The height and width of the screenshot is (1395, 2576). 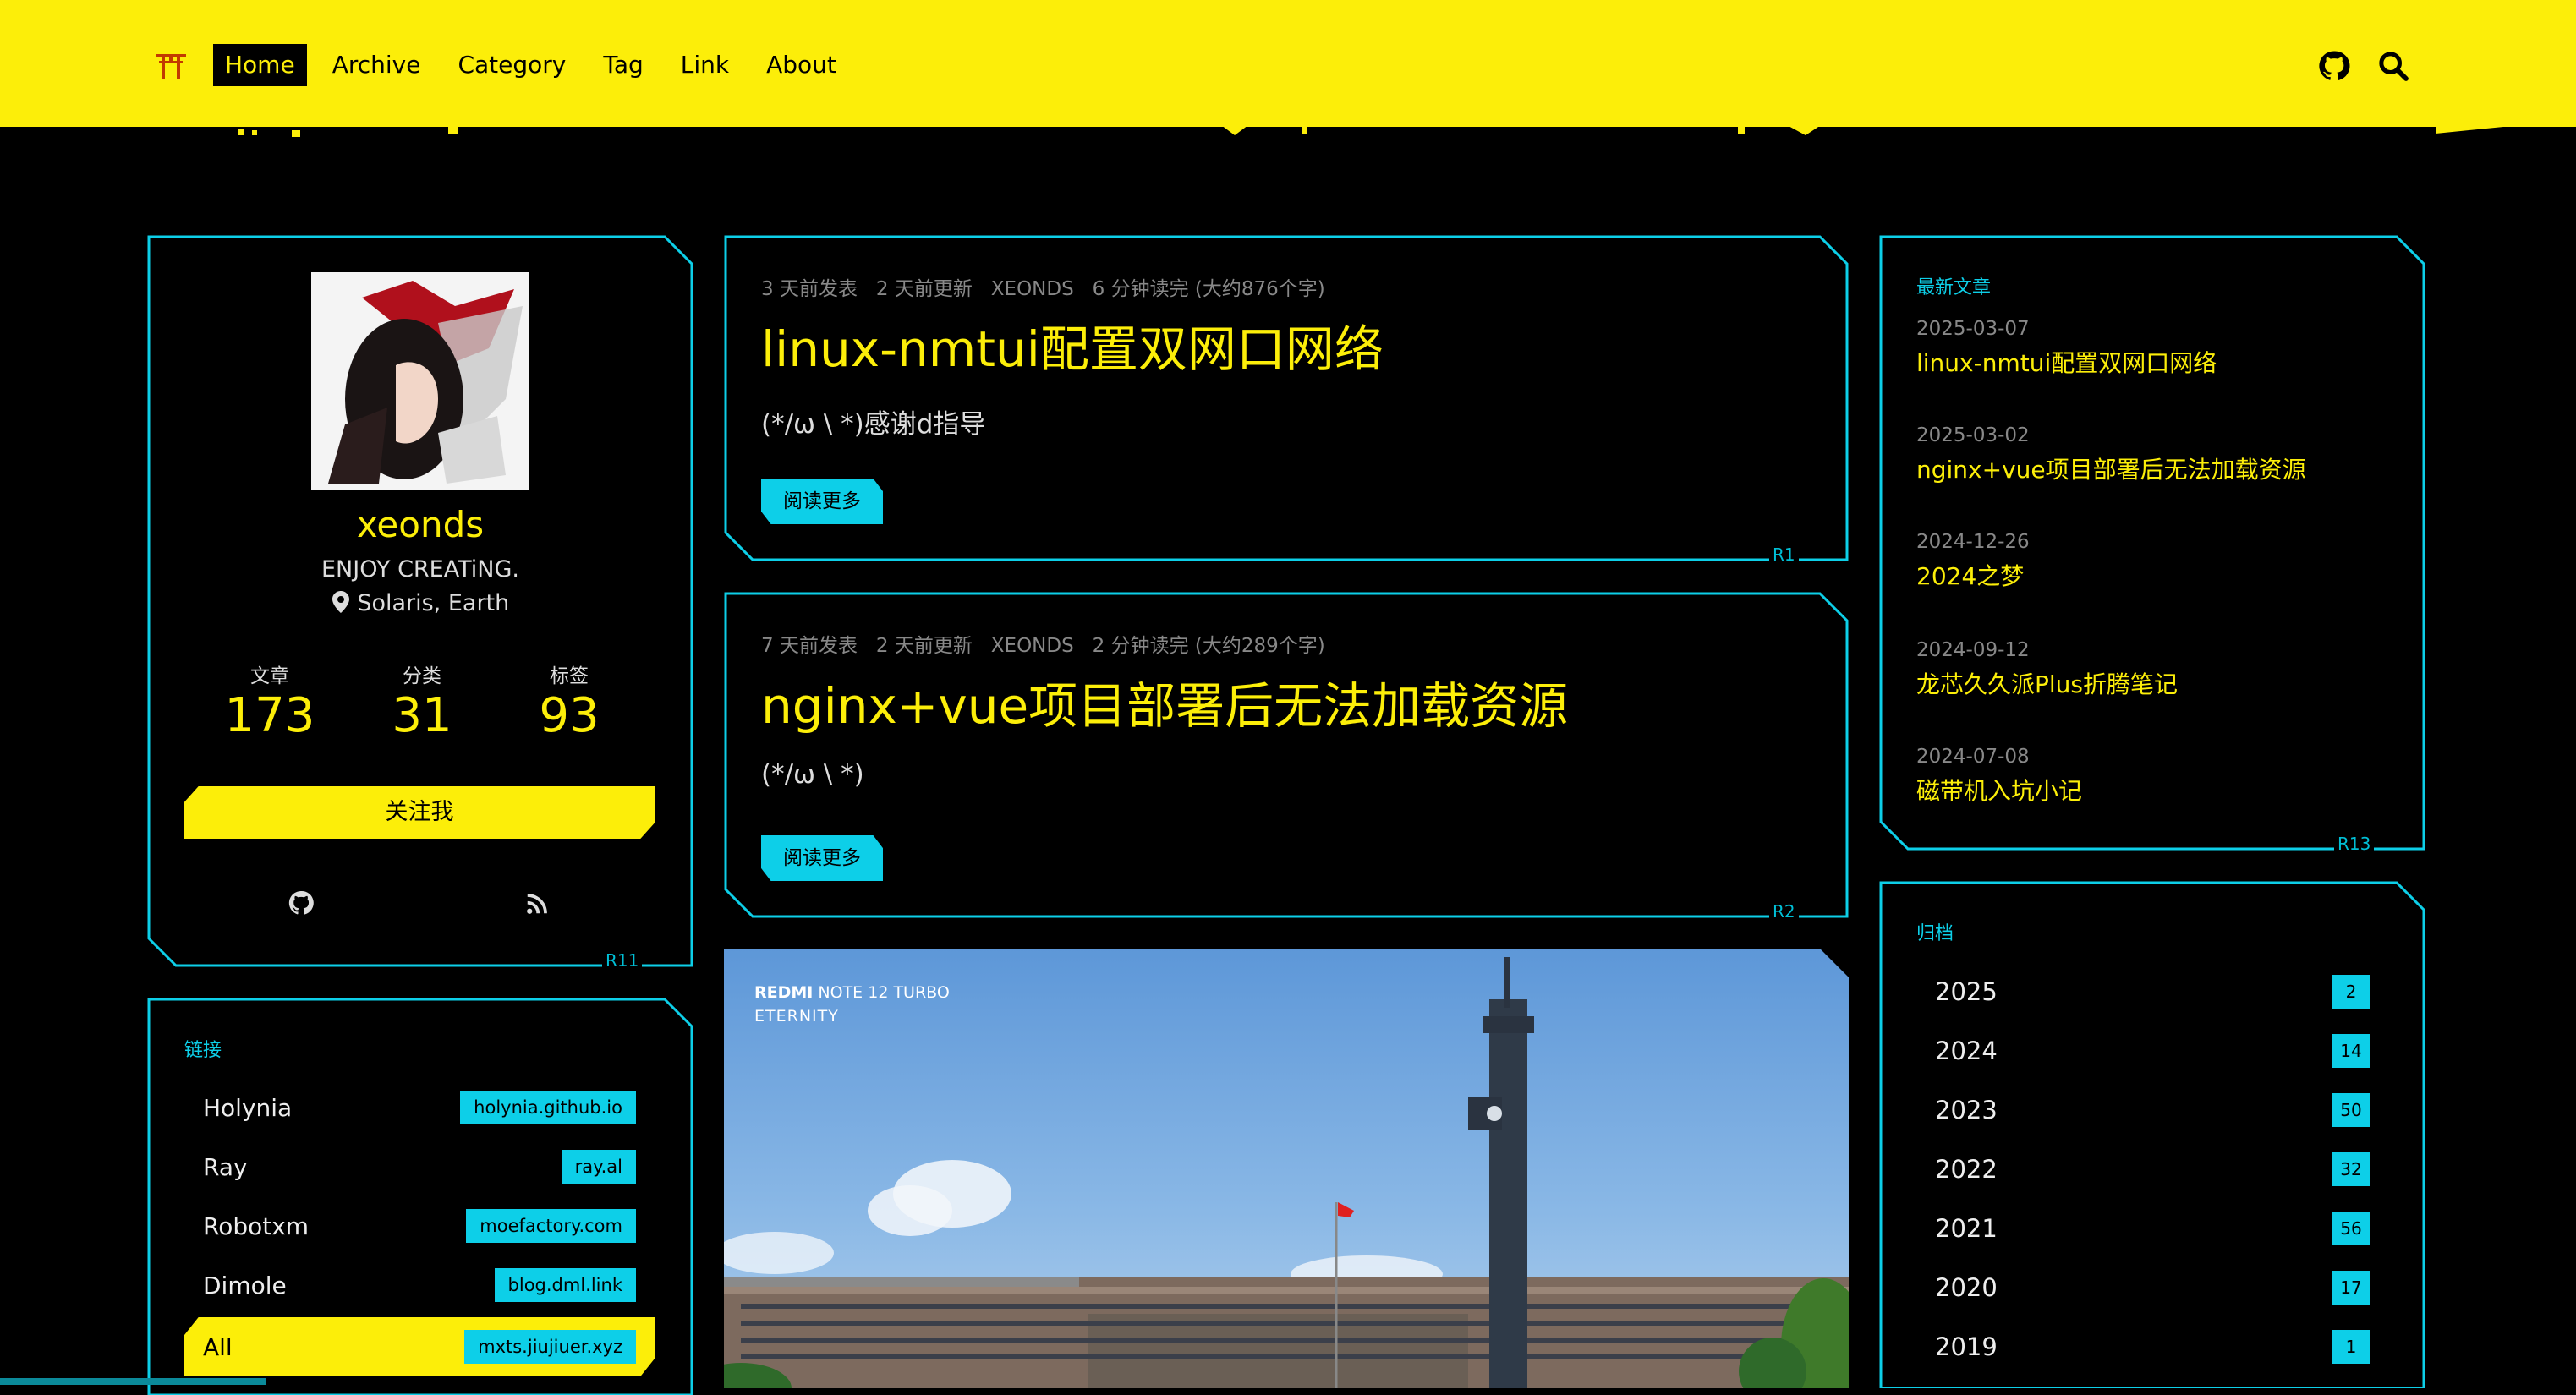 What do you see at coordinates (2152, 1229) in the screenshot?
I see `archive-year: 2021 56` at bounding box center [2152, 1229].